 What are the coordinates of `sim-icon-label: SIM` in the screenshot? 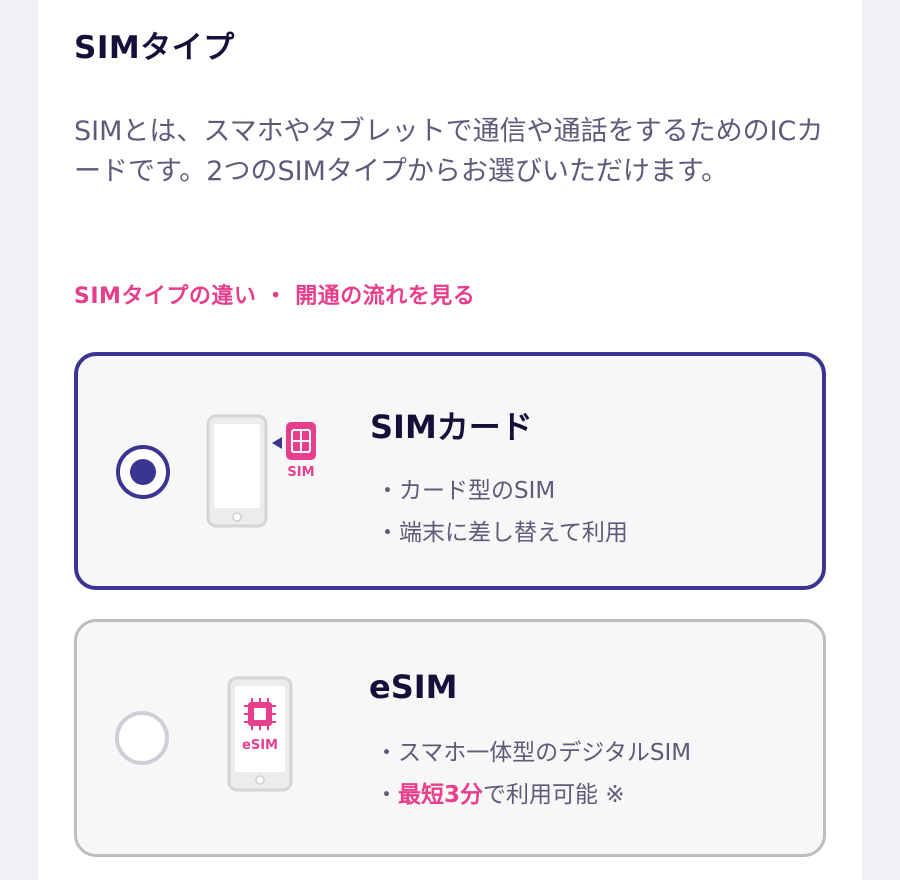 It's located at (300, 472).